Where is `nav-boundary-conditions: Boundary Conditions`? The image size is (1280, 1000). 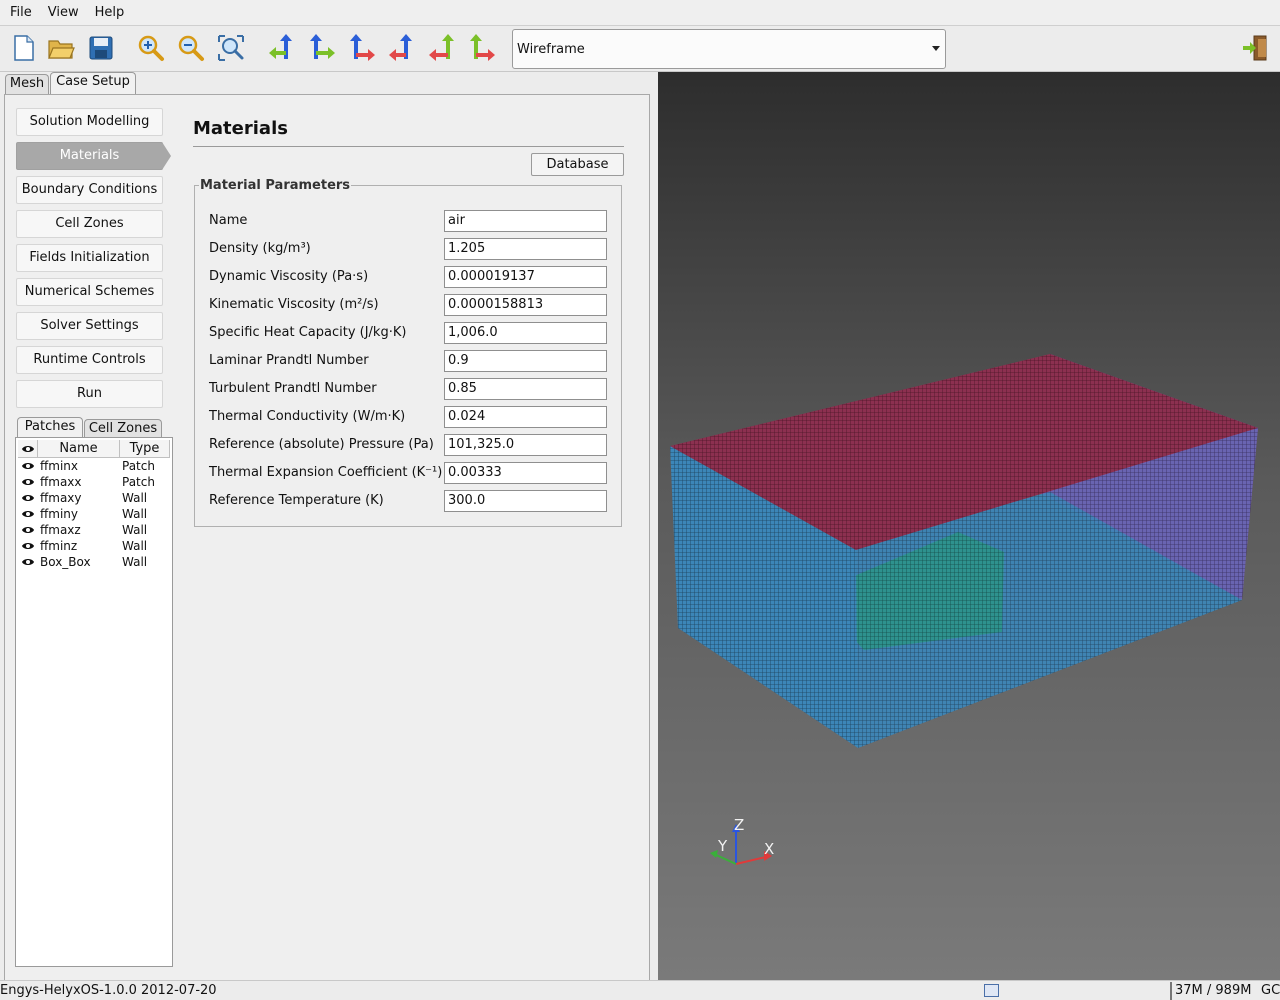
nav-boundary-conditions: Boundary Conditions is located at coordinates (89, 190).